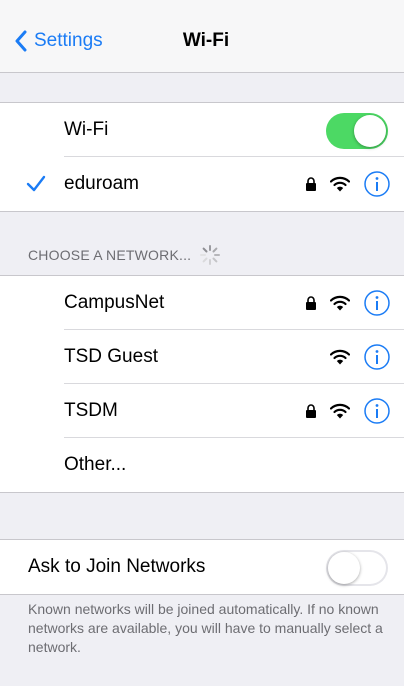 The width and height of the screenshot is (404, 686). I want to click on checkmark-icon, so click(36, 183).